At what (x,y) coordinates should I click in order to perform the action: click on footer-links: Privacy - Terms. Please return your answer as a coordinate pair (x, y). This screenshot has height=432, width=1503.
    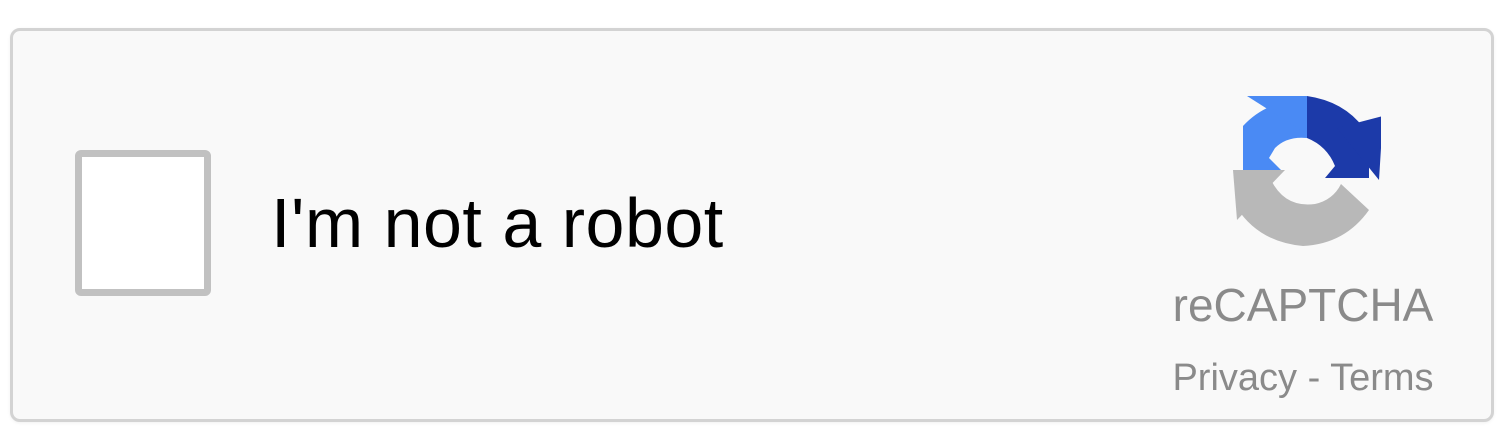
    Looking at the image, I should click on (1303, 378).